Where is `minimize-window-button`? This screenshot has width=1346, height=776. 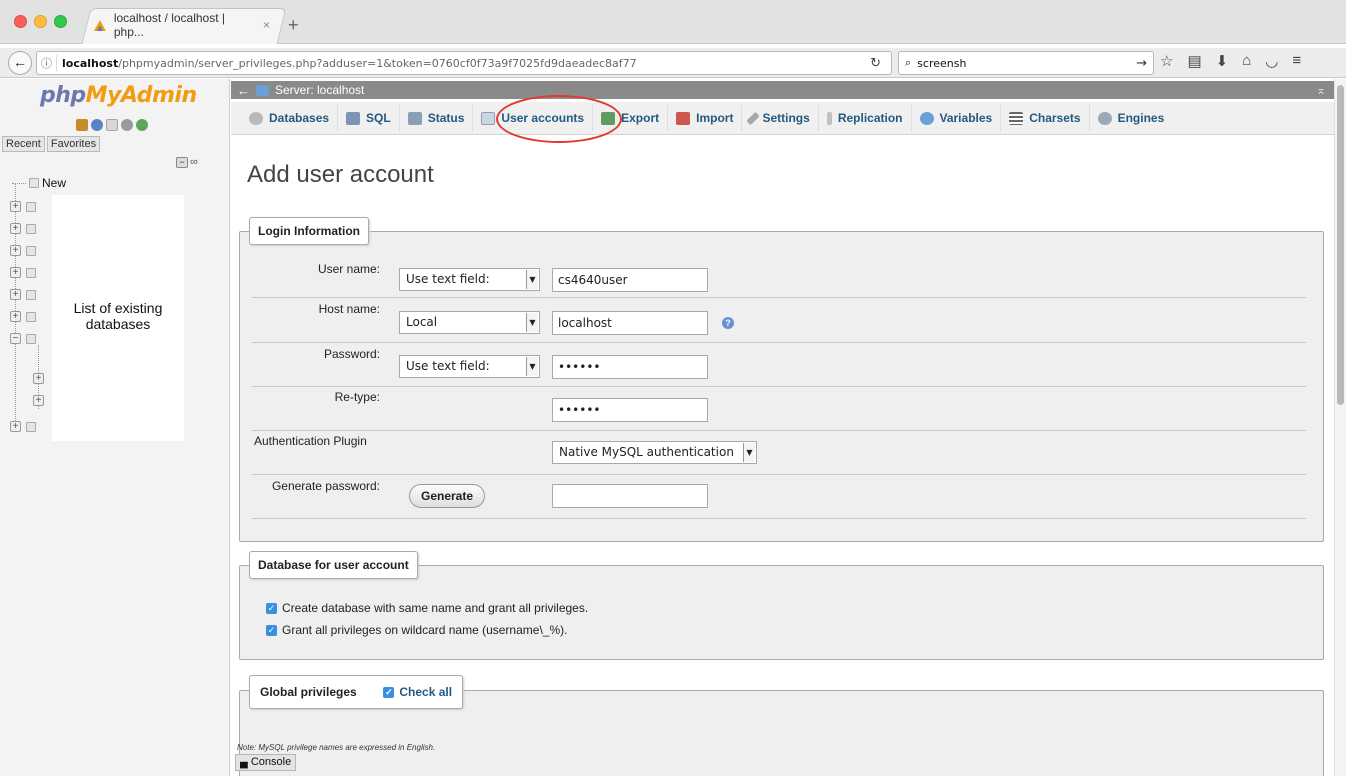
minimize-window-button is located at coordinates (40, 21).